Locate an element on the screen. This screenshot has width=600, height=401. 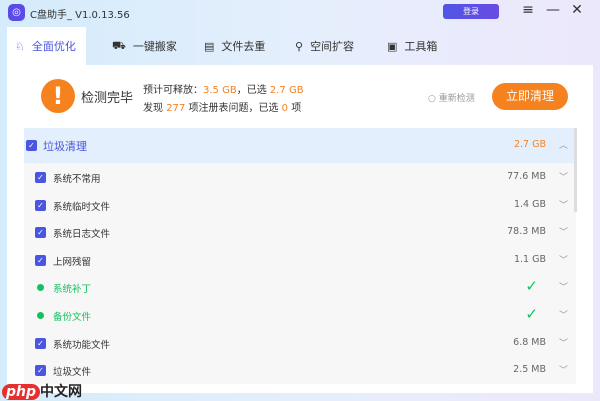
text: 预计可释放： is located at coordinates (173, 90).